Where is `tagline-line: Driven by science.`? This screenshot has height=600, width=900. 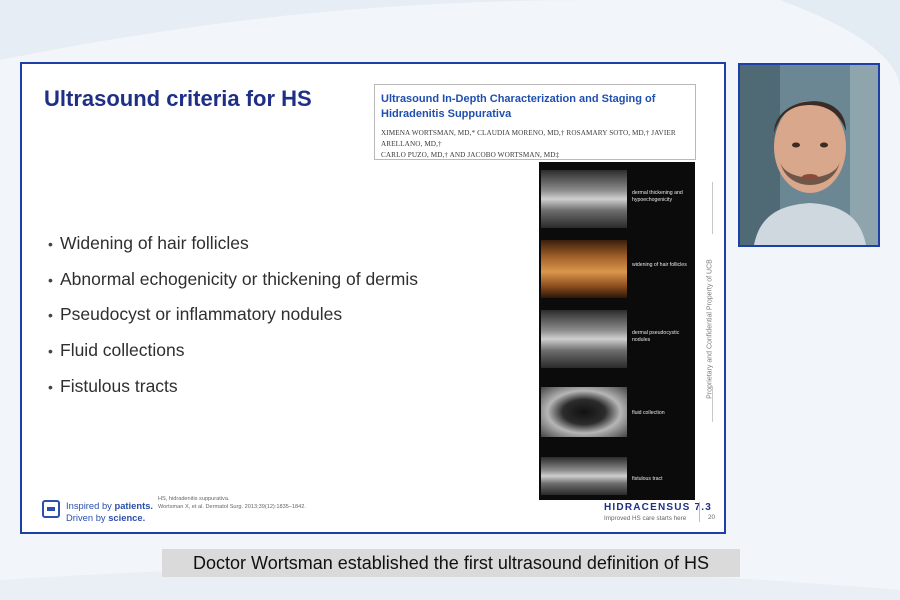 tagline-line: Driven by science. is located at coordinates (109, 518).